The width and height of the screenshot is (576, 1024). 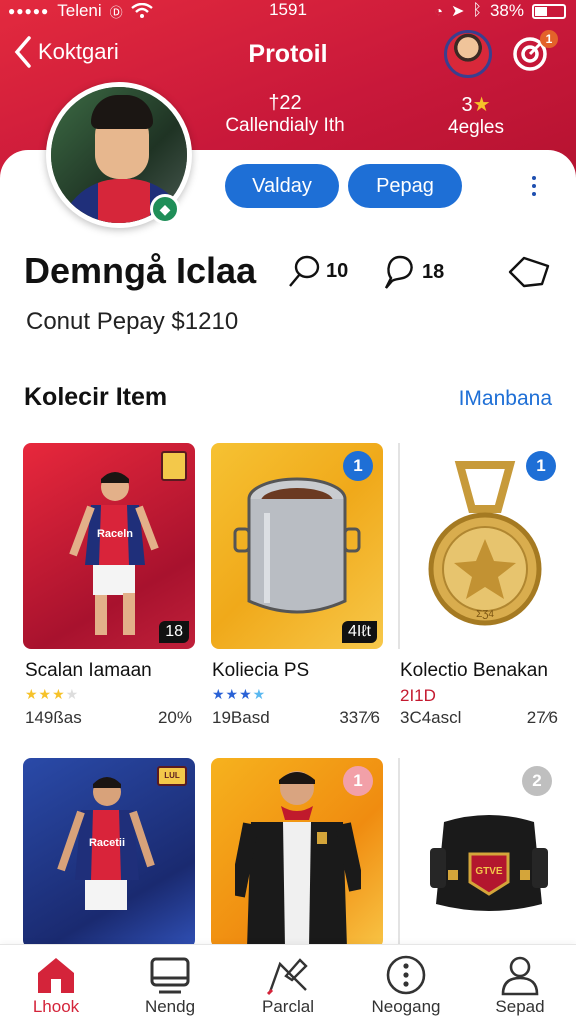 I want to click on collection-card: LUL Racetii, so click(x=109, y=853).